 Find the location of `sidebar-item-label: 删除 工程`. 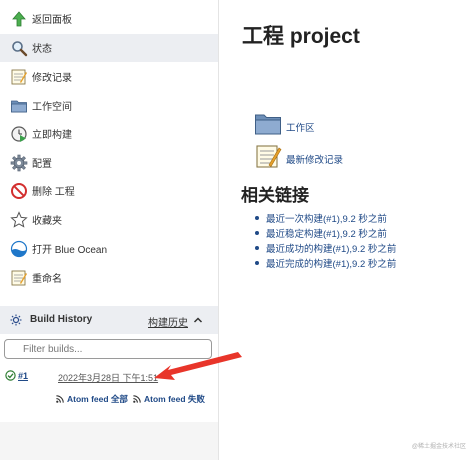

sidebar-item-label: 删除 工程 is located at coordinates (53, 192).